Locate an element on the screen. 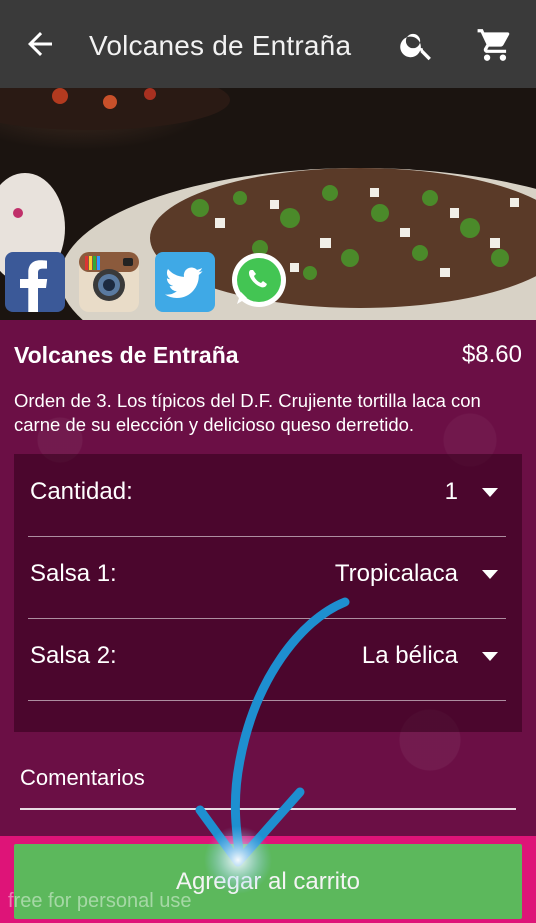 The image size is (536, 923). quantity-value: 1 is located at coordinates (451, 491).